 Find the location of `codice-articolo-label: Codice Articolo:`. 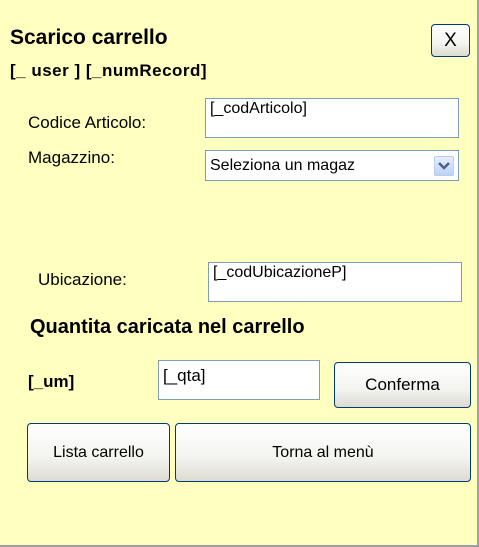

codice-articolo-label: Codice Articolo: is located at coordinates (87, 122).